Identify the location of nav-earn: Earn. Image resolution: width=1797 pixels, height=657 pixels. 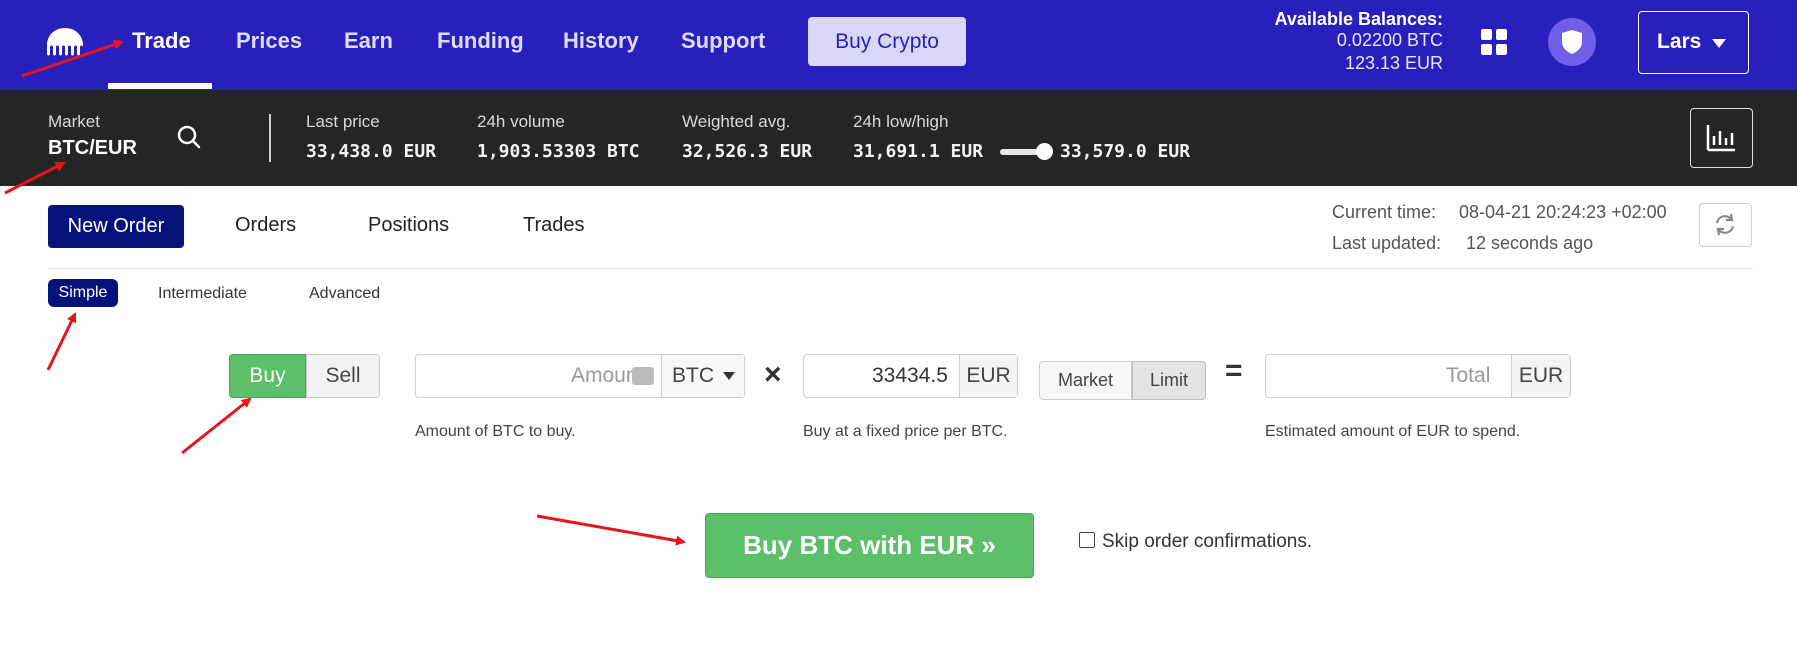
(368, 41).